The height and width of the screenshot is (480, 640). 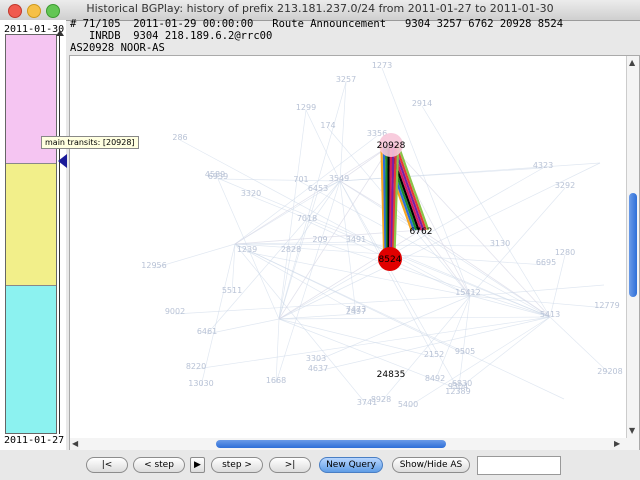 I want to click on next-step-button: step >, so click(x=237, y=465).